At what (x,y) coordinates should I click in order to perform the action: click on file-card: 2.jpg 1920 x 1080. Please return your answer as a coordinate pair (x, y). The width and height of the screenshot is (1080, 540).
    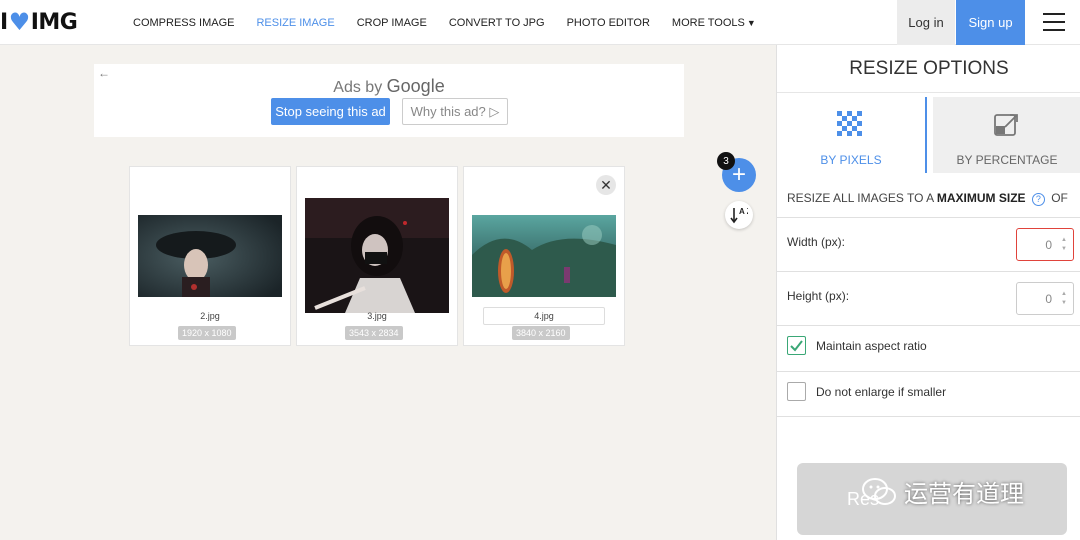
    Looking at the image, I should click on (210, 256).